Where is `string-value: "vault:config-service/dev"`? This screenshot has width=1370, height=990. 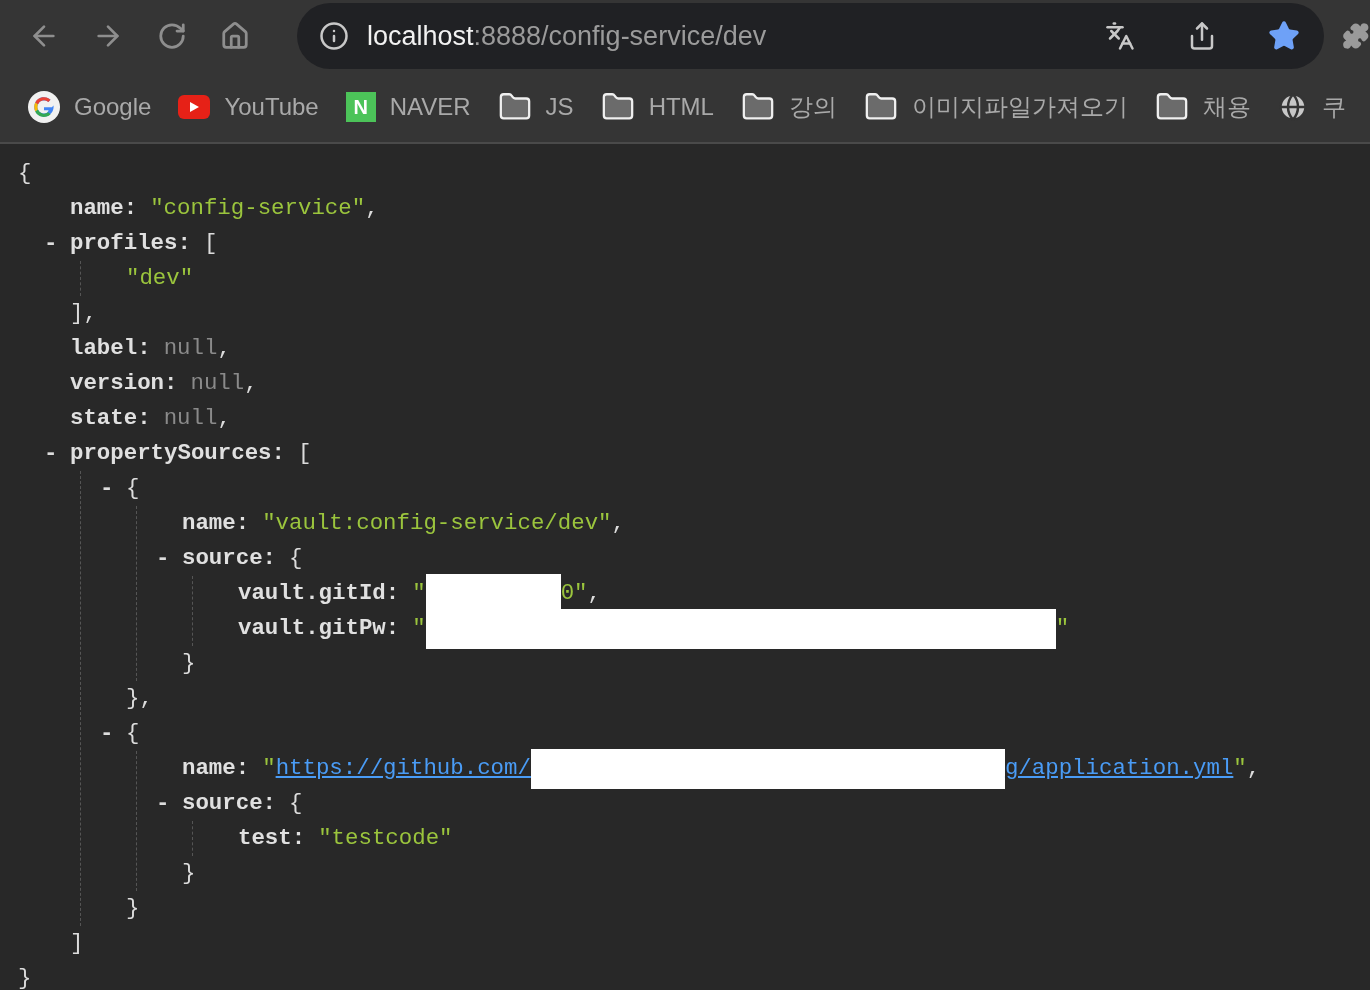 string-value: "vault:config-service/dev" is located at coordinates (437, 523).